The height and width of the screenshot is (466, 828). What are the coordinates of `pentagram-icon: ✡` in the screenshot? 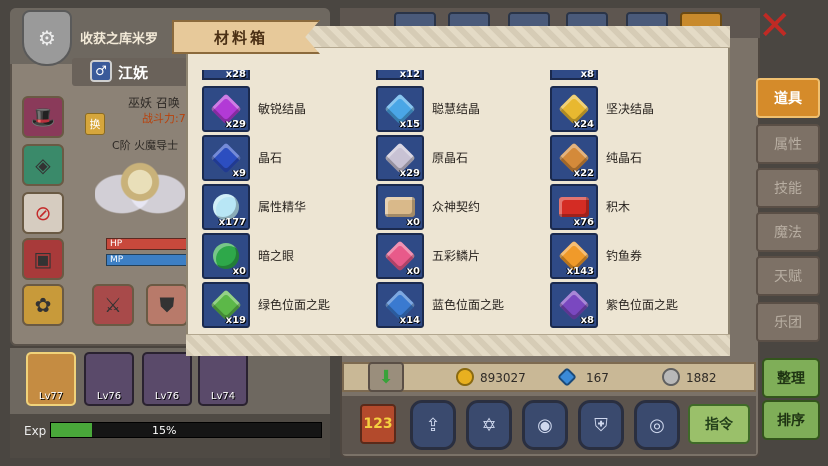 It's located at (489, 425).